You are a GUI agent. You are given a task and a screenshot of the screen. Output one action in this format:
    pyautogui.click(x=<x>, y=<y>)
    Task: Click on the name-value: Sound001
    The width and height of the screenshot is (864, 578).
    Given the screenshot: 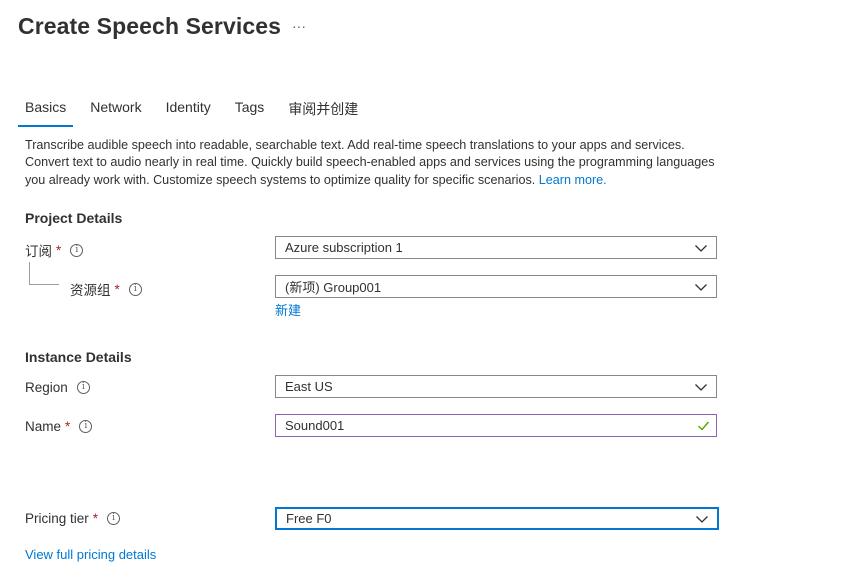 What is the action you would take?
    pyautogui.click(x=315, y=425)
    